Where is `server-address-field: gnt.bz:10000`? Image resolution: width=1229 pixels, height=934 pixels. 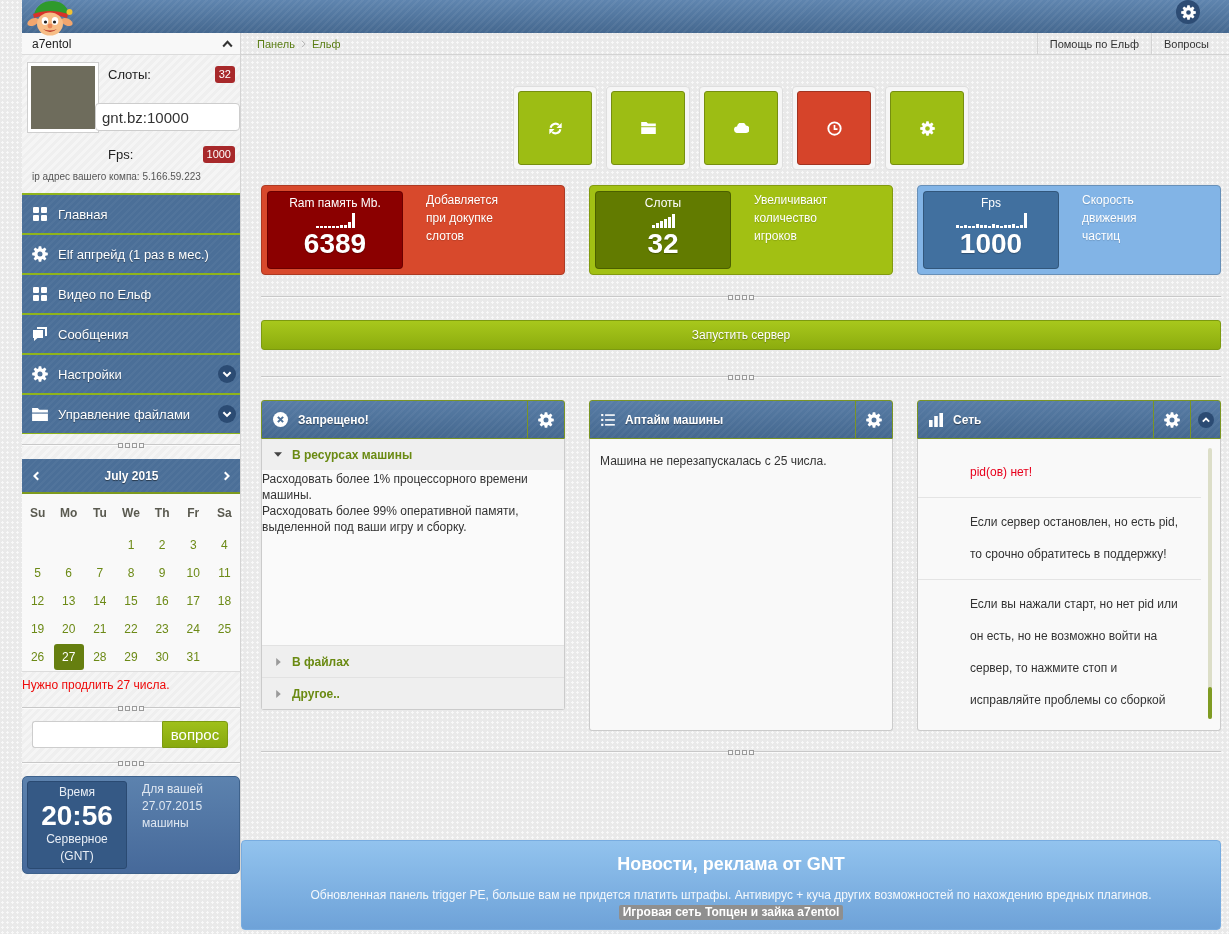 server-address-field: gnt.bz:10000 is located at coordinates (167, 117).